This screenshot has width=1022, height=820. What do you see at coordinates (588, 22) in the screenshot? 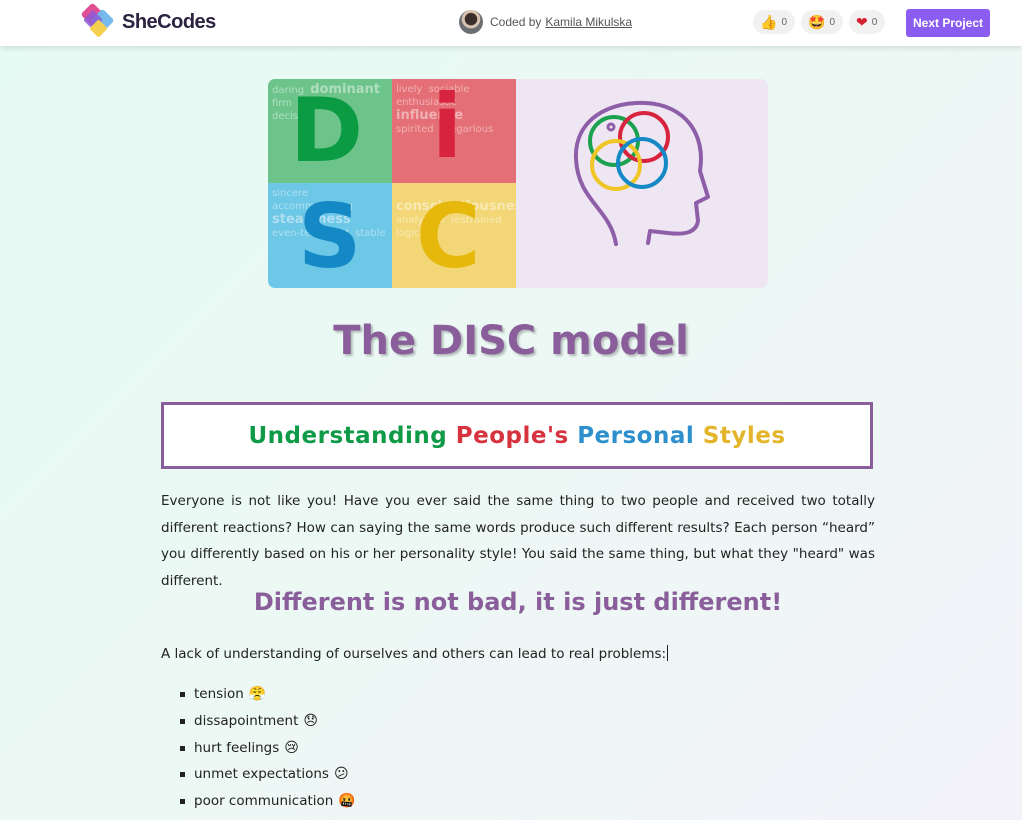
I see `author-link: Kamila Mikulska` at bounding box center [588, 22].